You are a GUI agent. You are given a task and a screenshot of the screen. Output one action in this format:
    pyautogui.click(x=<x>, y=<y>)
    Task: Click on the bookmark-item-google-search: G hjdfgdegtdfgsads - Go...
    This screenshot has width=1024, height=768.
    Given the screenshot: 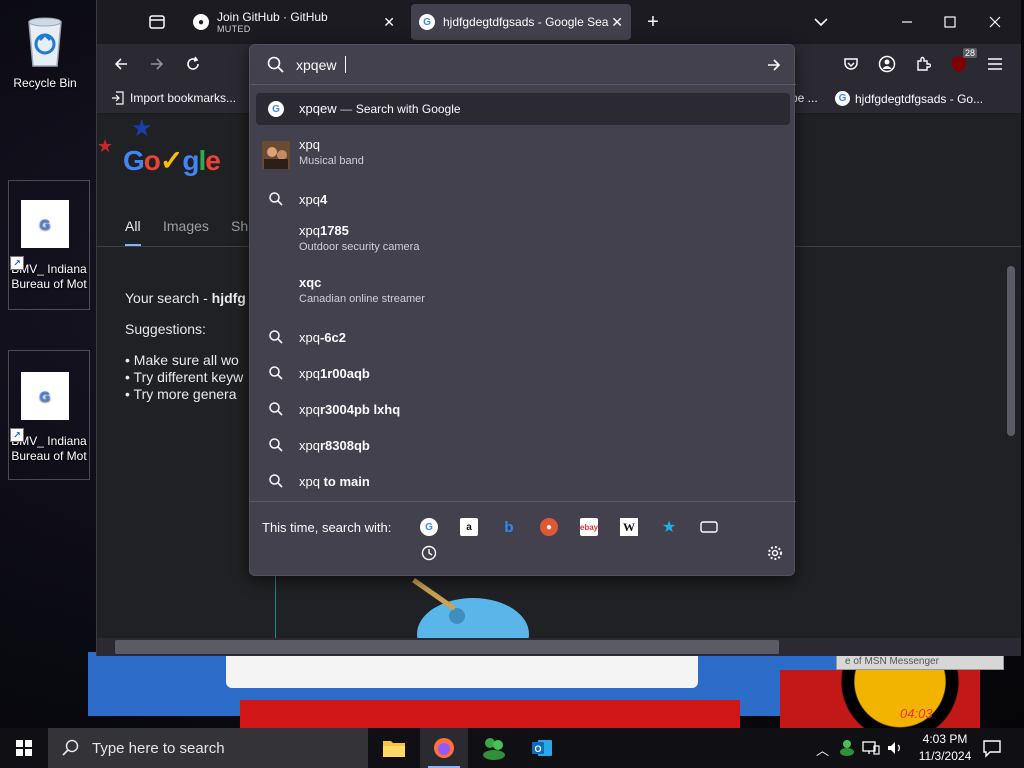 What is the action you would take?
    pyautogui.click(x=909, y=98)
    